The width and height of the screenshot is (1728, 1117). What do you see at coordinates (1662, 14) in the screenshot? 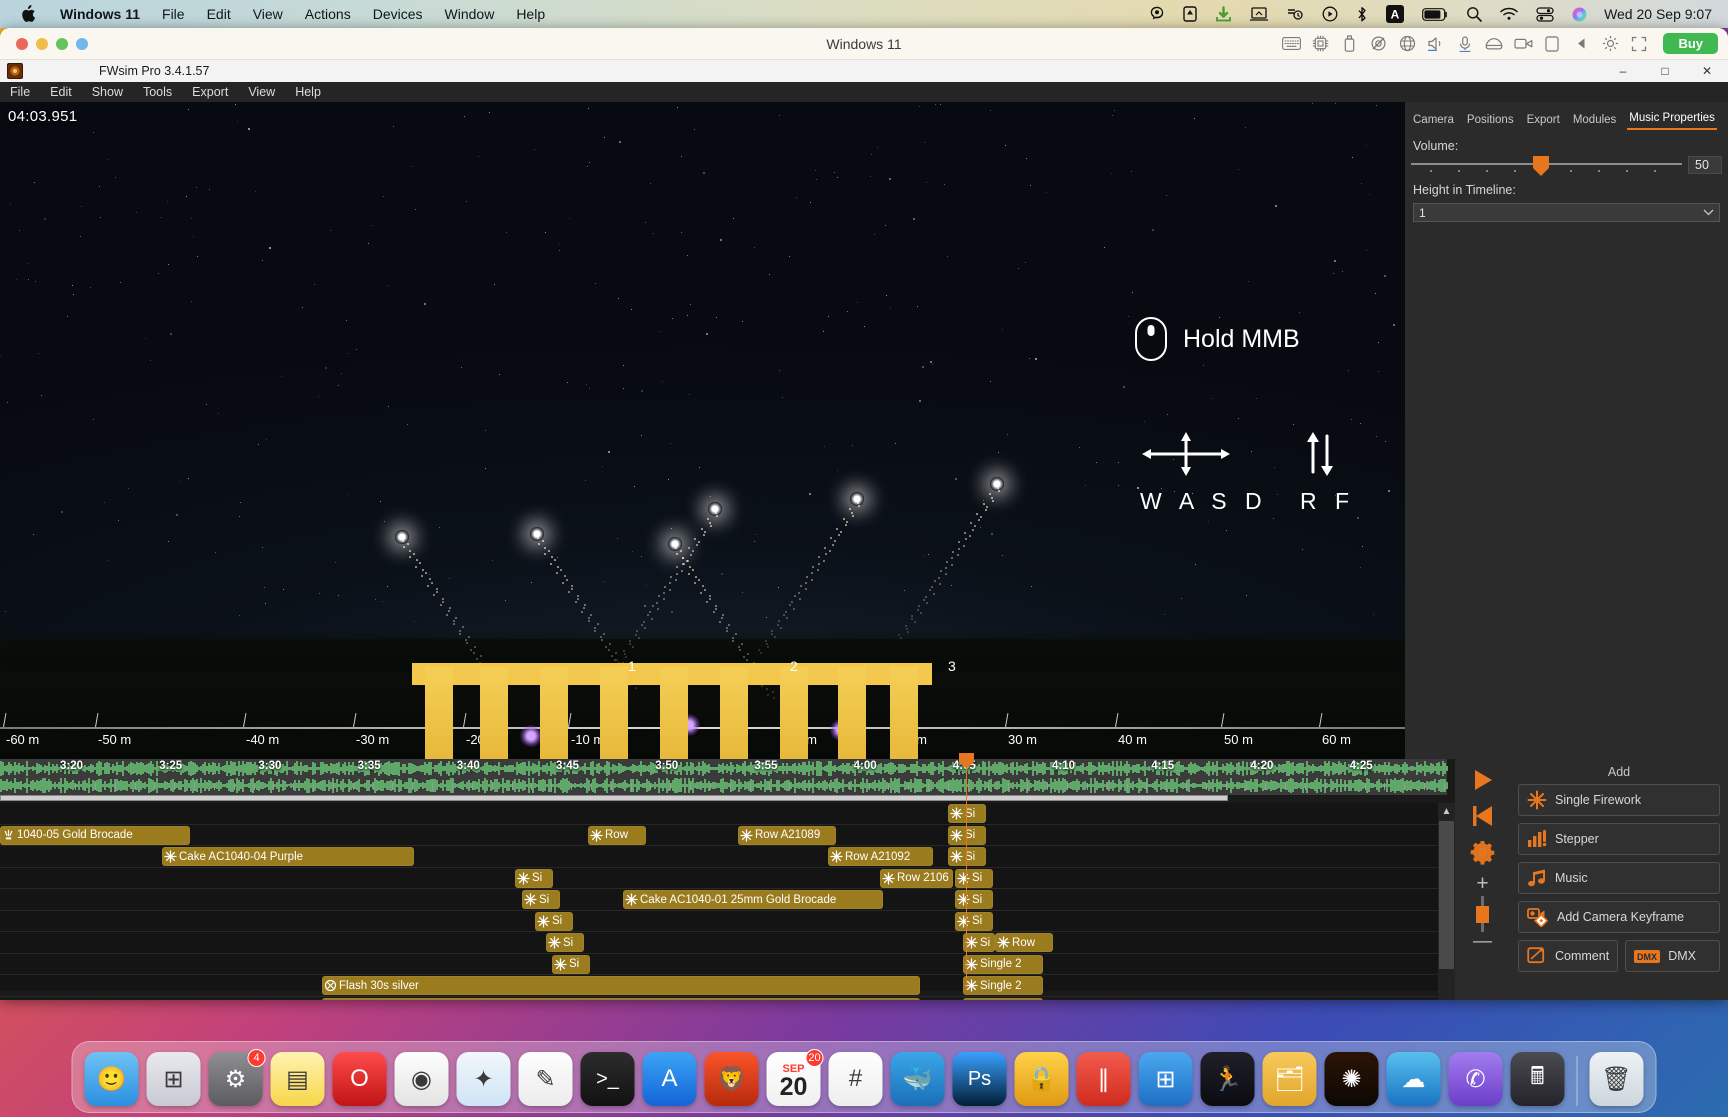
I see `mac-clock: Wed 20 Sep 9:07` at bounding box center [1662, 14].